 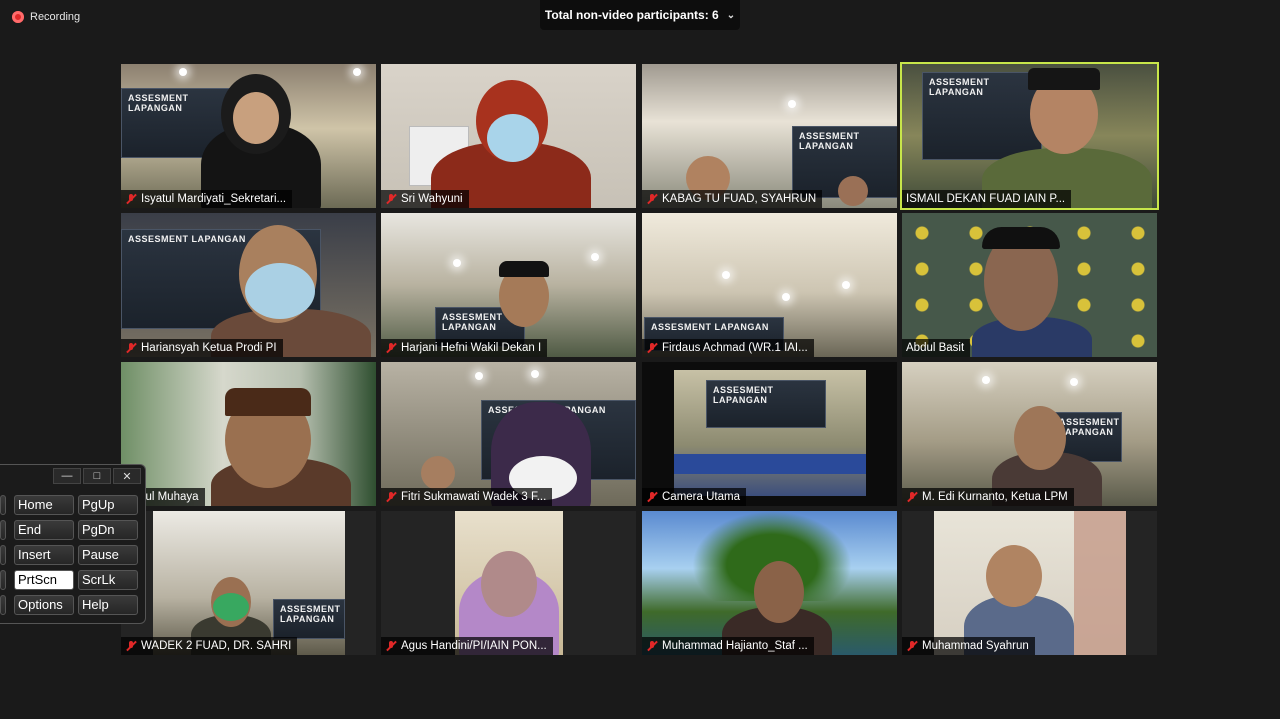 I want to click on key-end: End, so click(x=44, y=530).